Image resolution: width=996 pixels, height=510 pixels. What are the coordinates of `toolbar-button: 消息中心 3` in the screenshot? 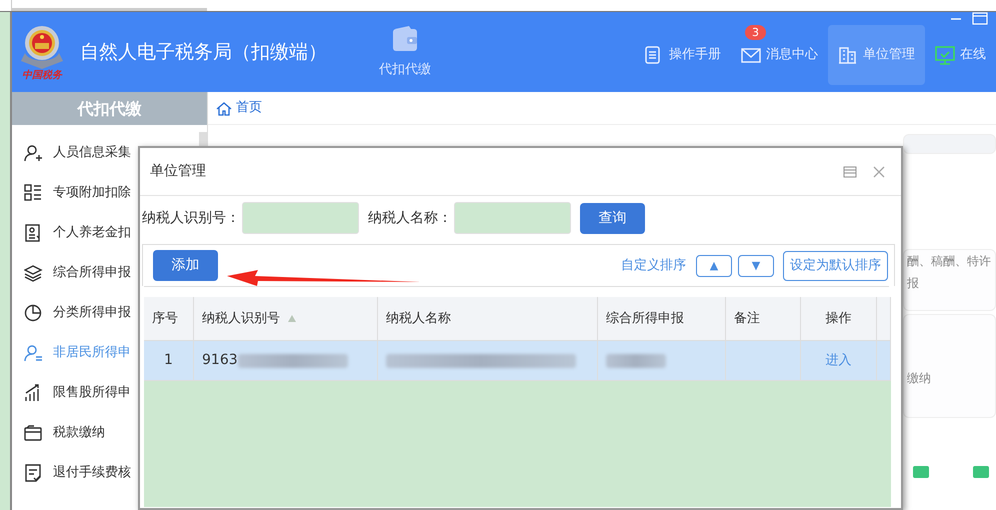 It's located at (779, 55).